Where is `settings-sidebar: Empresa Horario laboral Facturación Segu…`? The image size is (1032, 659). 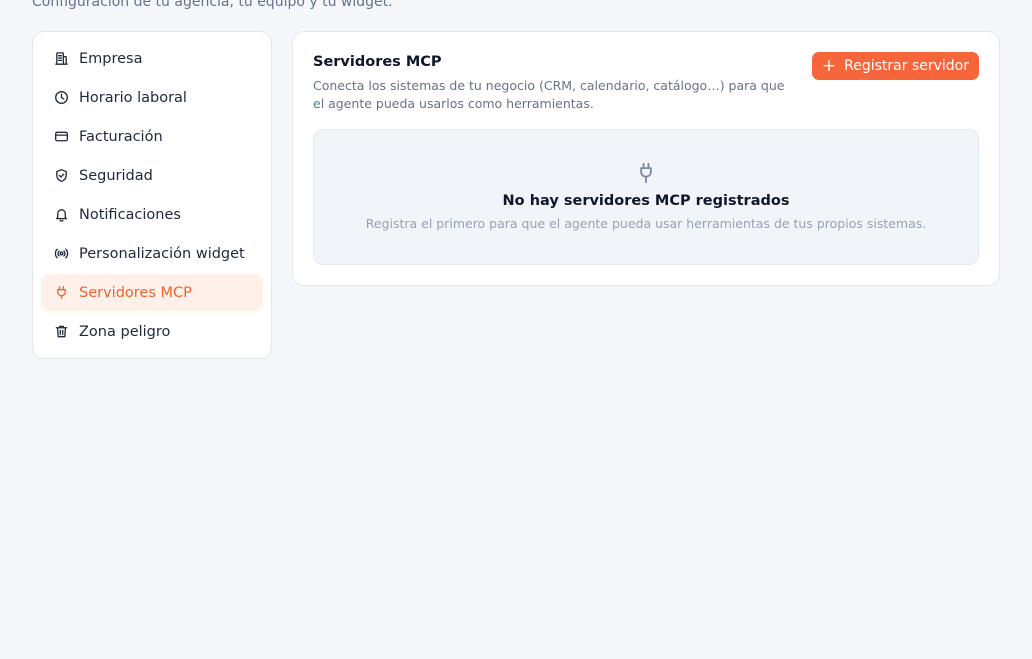 settings-sidebar: Empresa Horario laboral Facturación Segu… is located at coordinates (152, 195).